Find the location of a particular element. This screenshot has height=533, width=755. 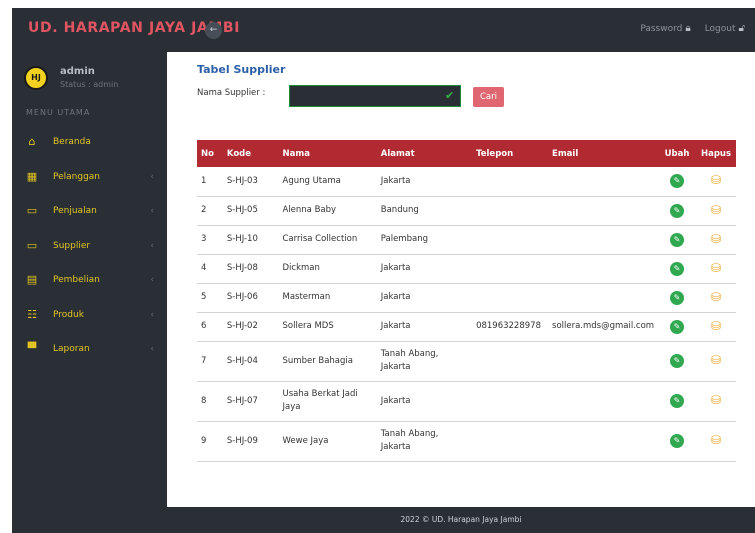

cell-nama: Masterman is located at coordinates (327, 298).